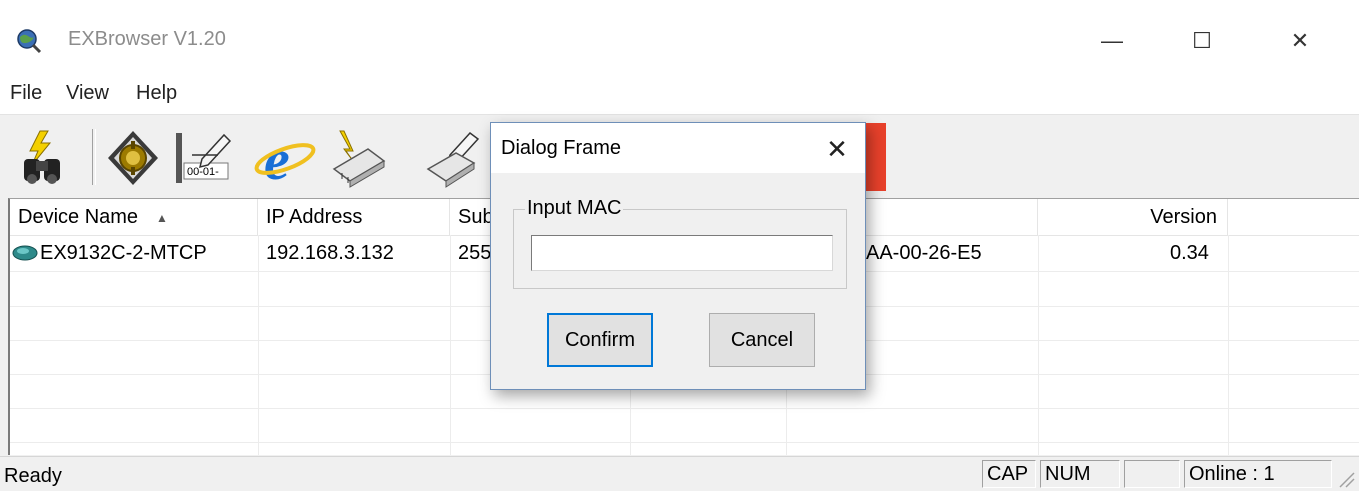  I want to click on dialog-title: Dialog Frame, so click(561, 148).